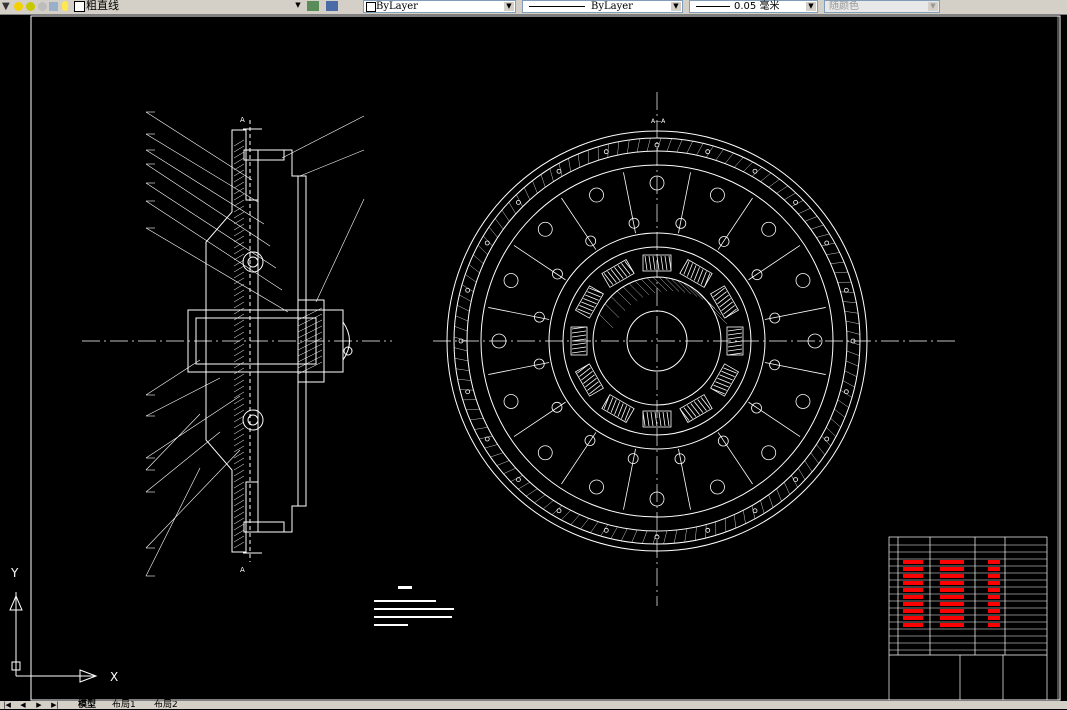 The height and width of the screenshot is (710, 1067). What do you see at coordinates (882, 6) in the screenshot?
I see `plotstyle-dropdown: 随颜色 ▼` at bounding box center [882, 6].